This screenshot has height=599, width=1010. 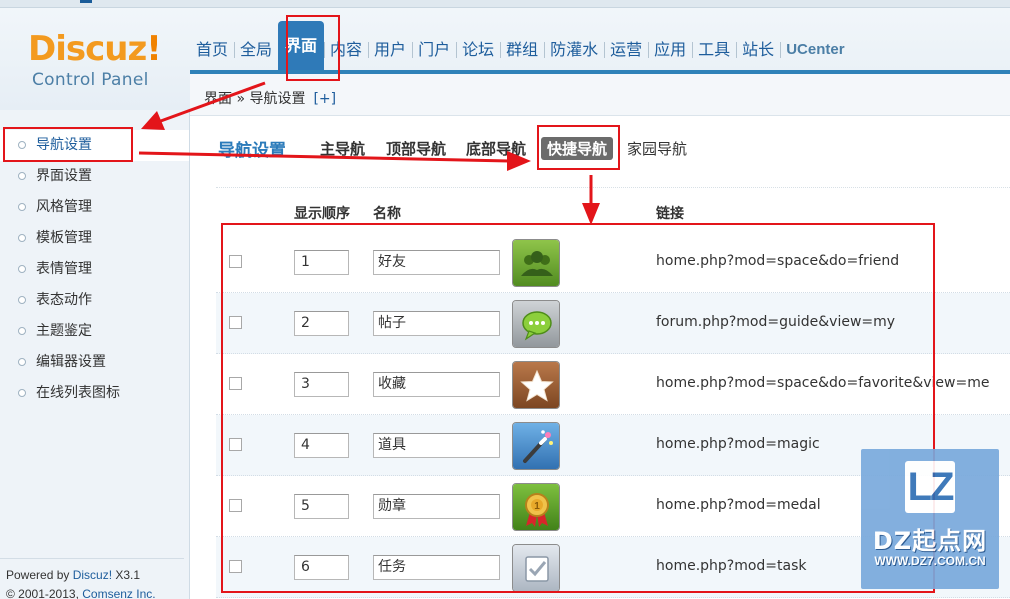 I want to click on sidebar-item-label: 模板管理, so click(x=64, y=238).